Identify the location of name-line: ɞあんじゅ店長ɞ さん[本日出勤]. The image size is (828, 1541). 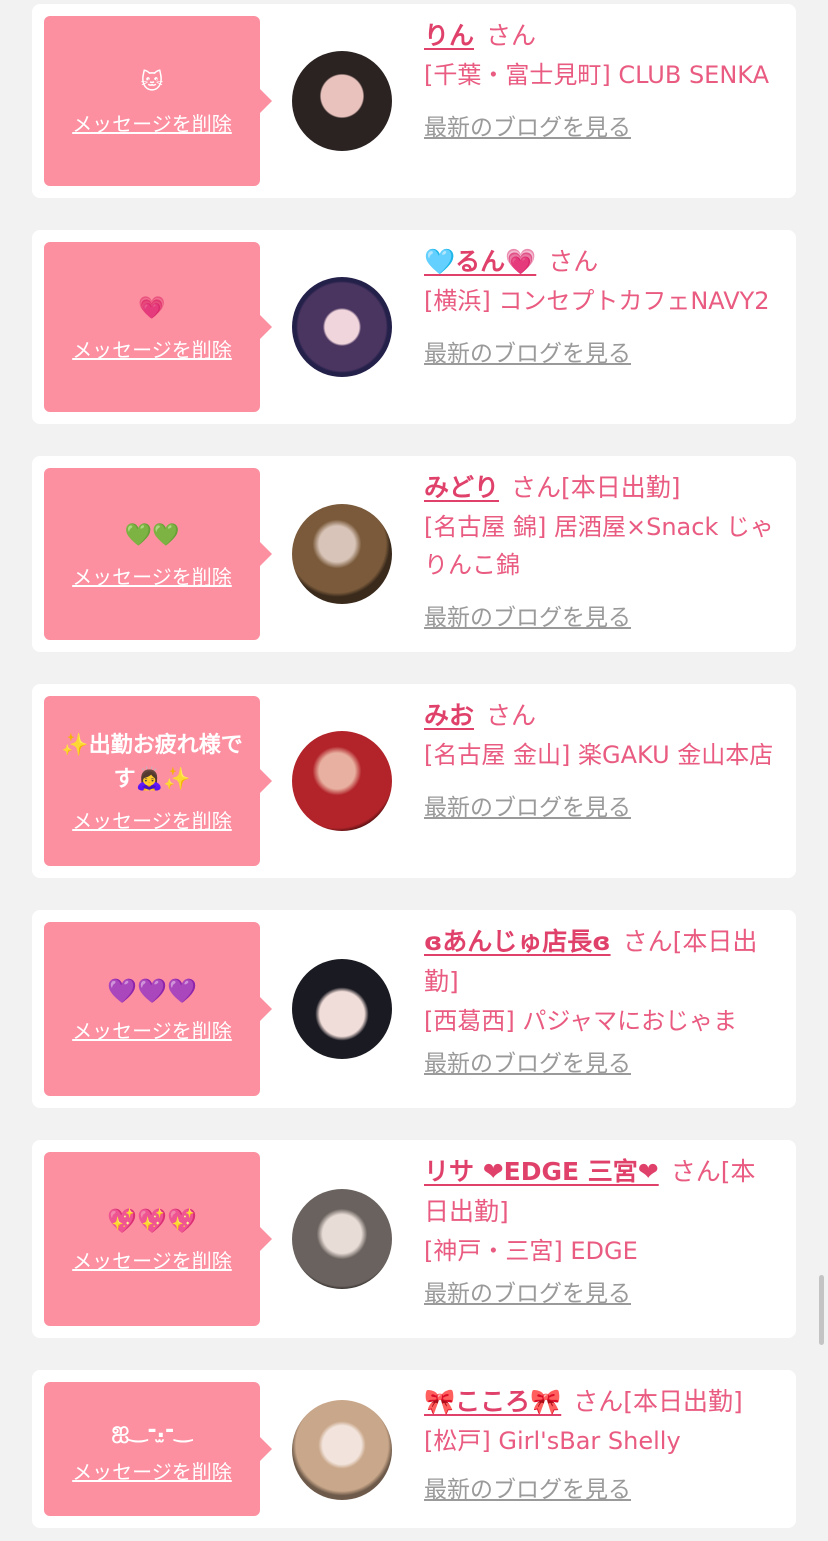
(602, 962).